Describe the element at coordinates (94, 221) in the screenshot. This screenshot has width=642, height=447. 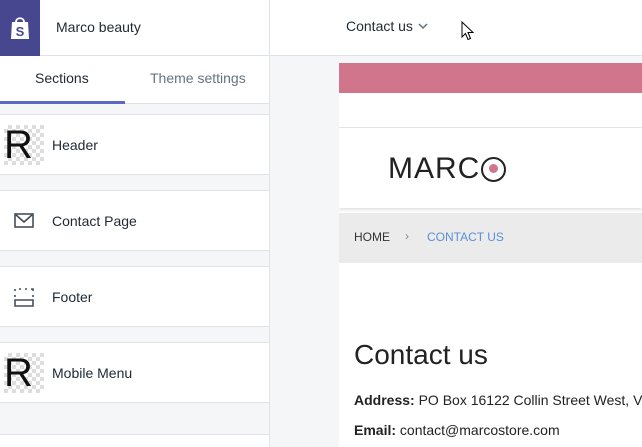
I see `section-item-label: Contact Page` at that location.